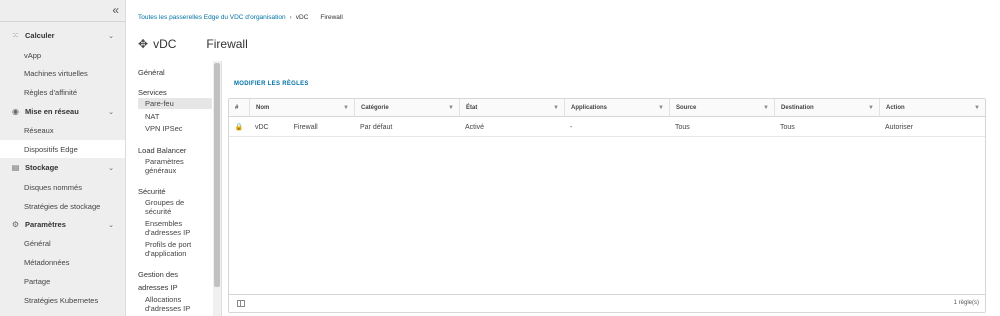 This screenshot has height=316, width=1000. I want to click on nav-item-metadonnees: Métadonnées, so click(62, 262).